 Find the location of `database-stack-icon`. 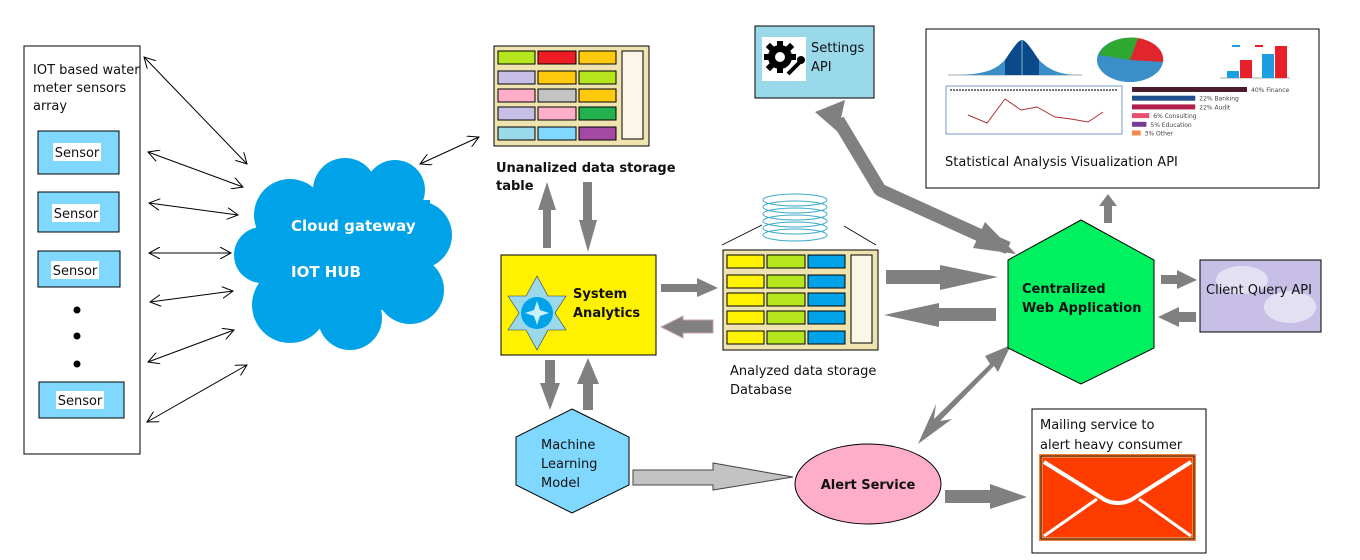

database-stack-icon is located at coordinates (795, 217).